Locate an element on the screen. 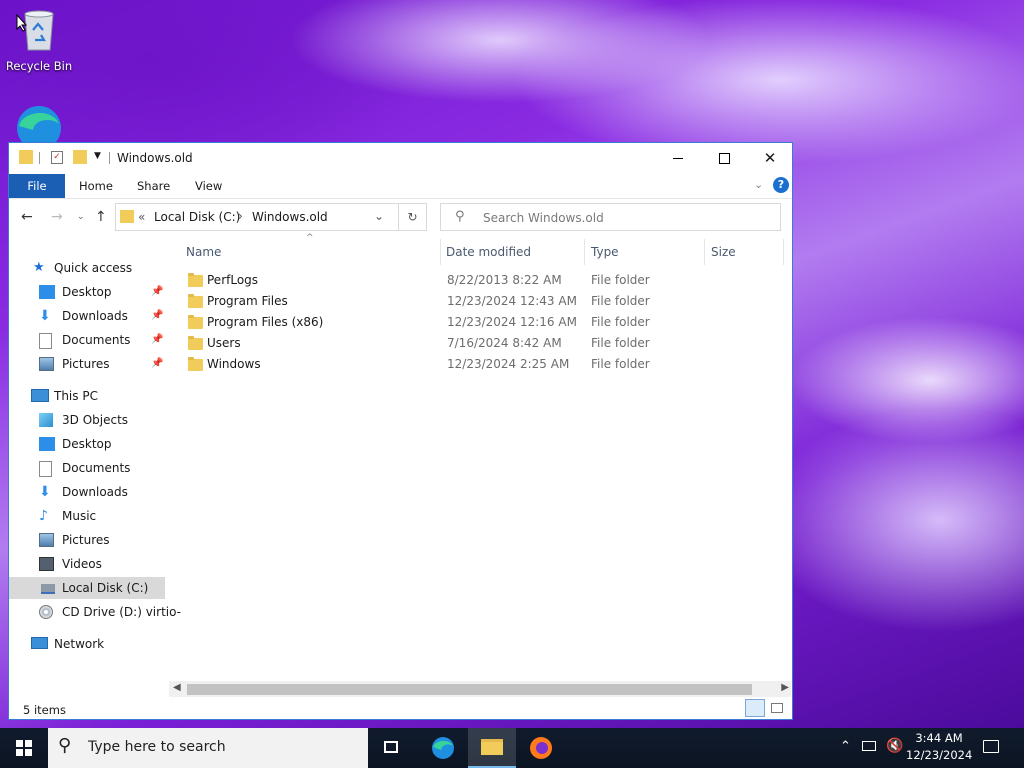 The image size is (1024, 768). search-box: ⚲ is located at coordinates (610, 217).